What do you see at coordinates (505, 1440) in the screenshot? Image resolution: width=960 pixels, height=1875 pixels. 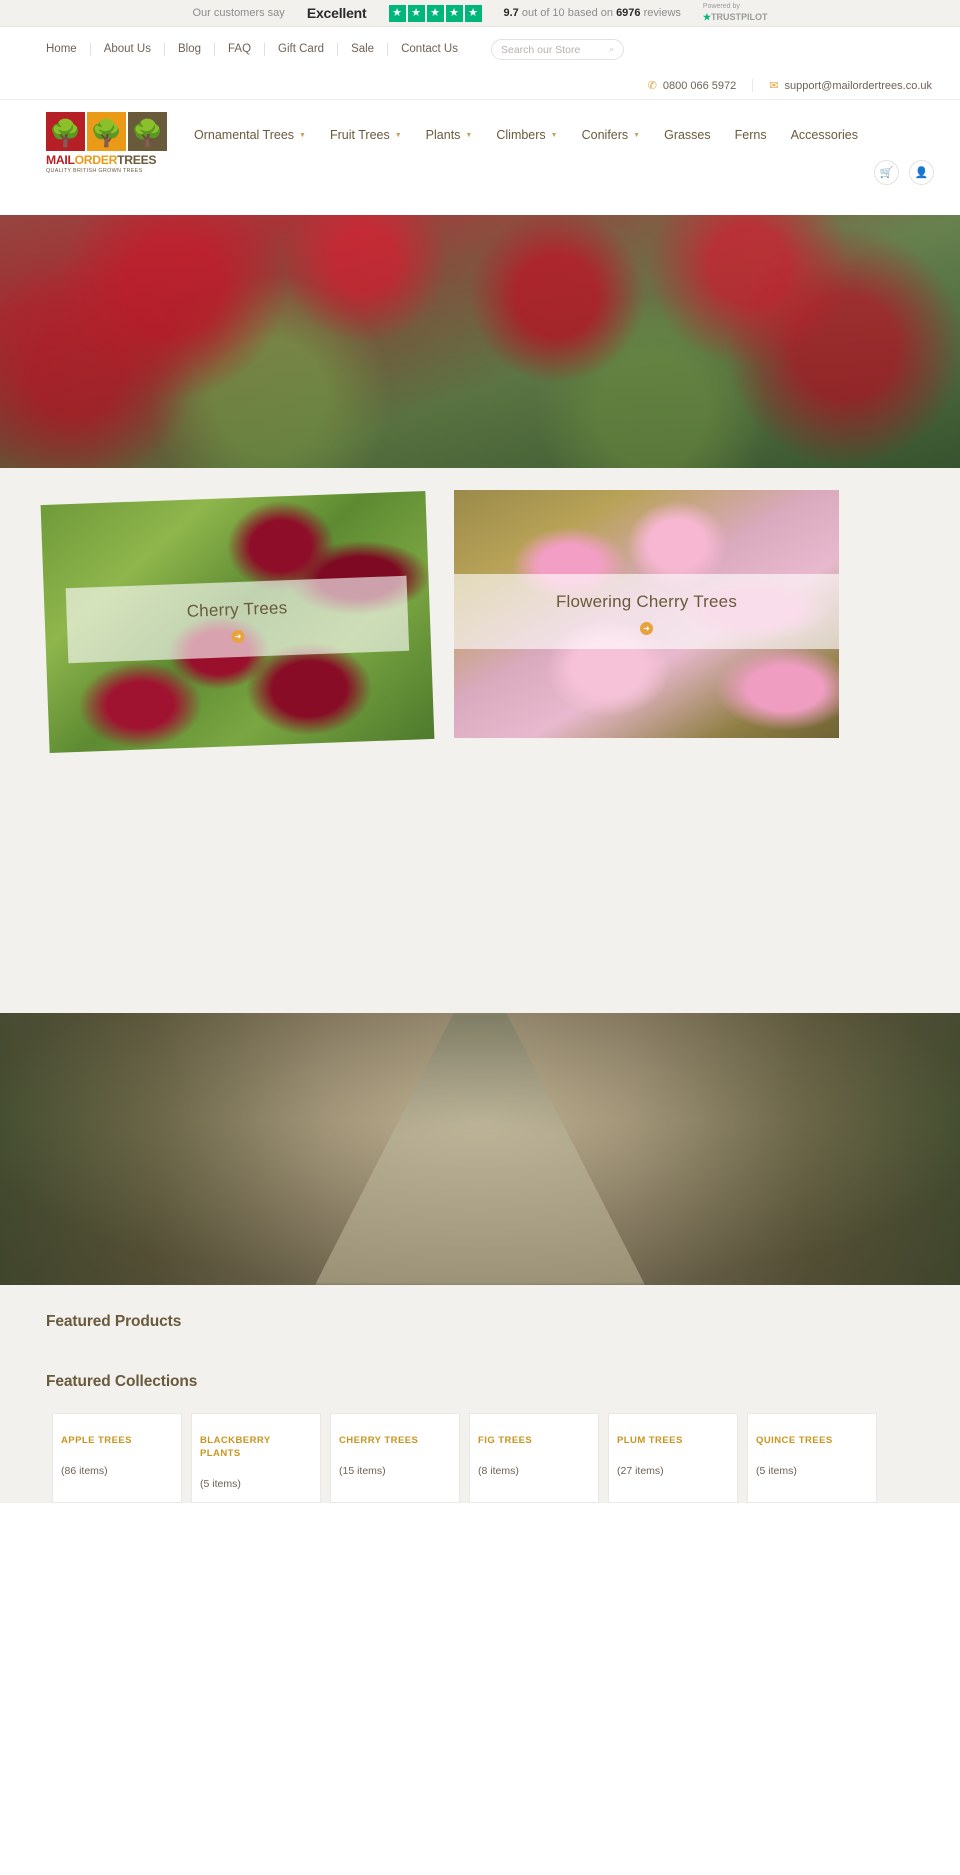 I see `collection-name: FIG TREES` at bounding box center [505, 1440].